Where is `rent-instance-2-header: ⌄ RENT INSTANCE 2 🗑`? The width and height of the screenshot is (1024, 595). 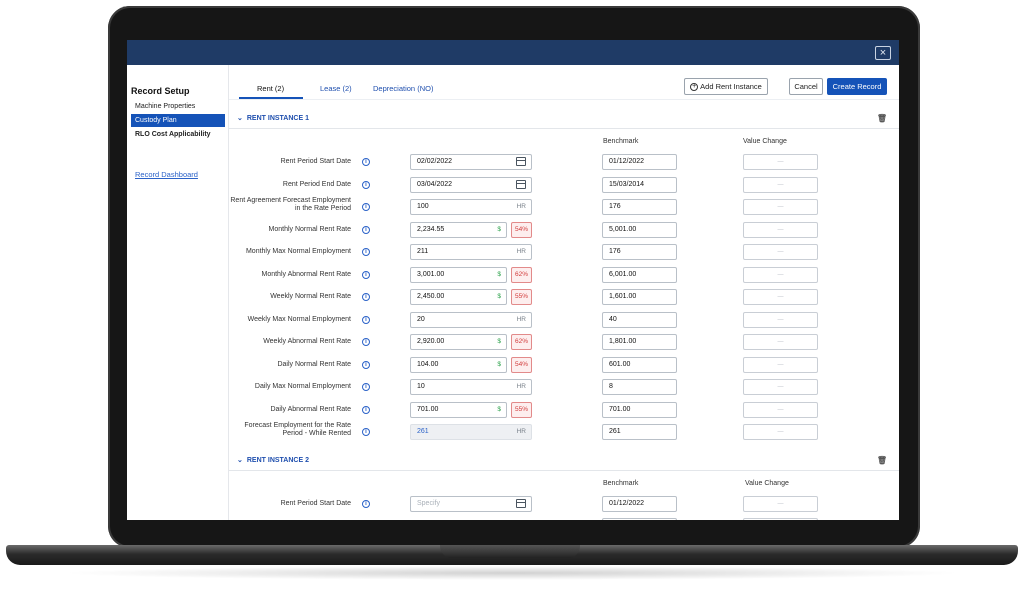 rent-instance-2-header: ⌄ RENT INSTANCE 2 🗑 is located at coordinates (562, 462).